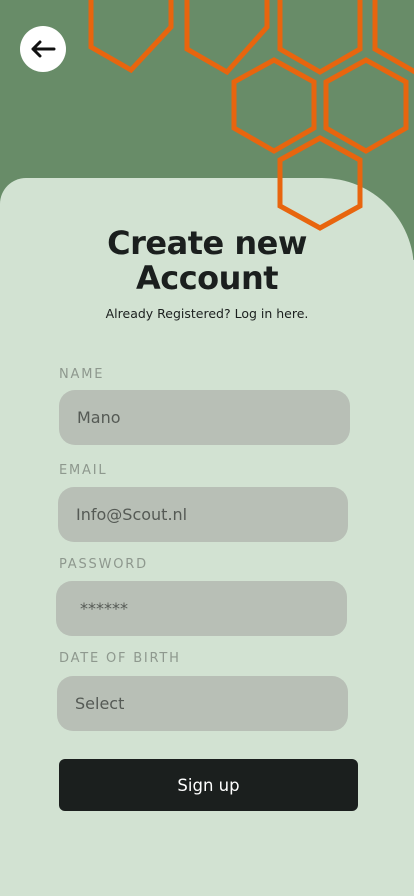  I want to click on name-field: Mano, so click(204, 417).